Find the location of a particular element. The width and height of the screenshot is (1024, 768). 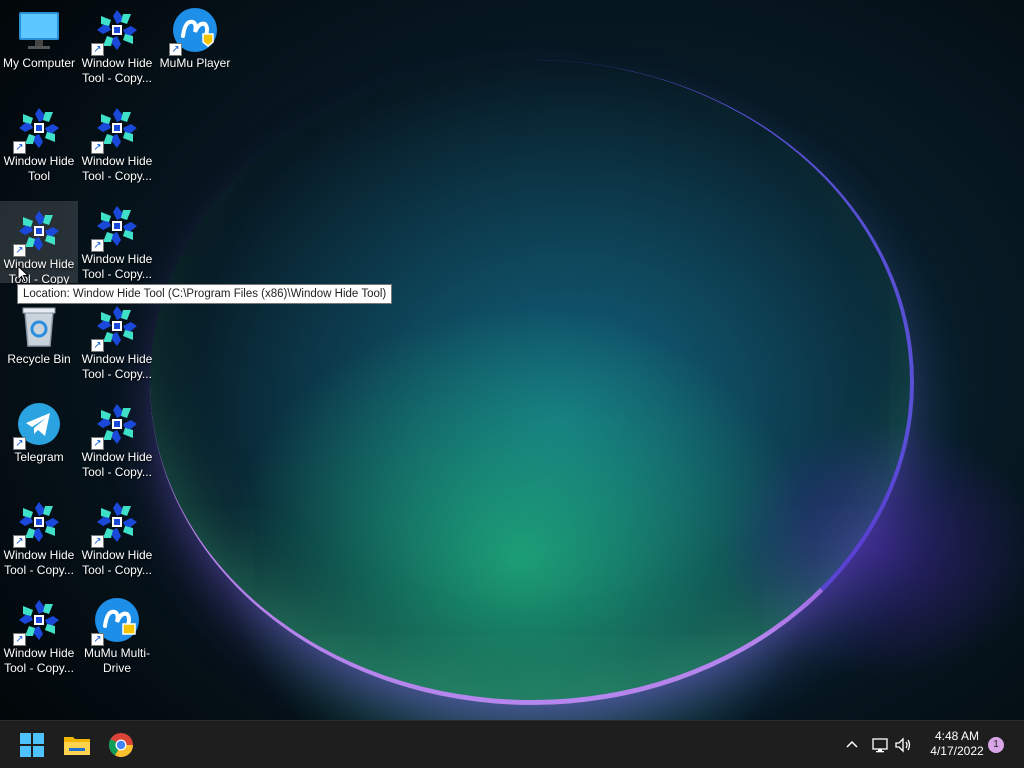

clock-button: 4:48 AM 4/17/2022 is located at coordinates (957, 744).